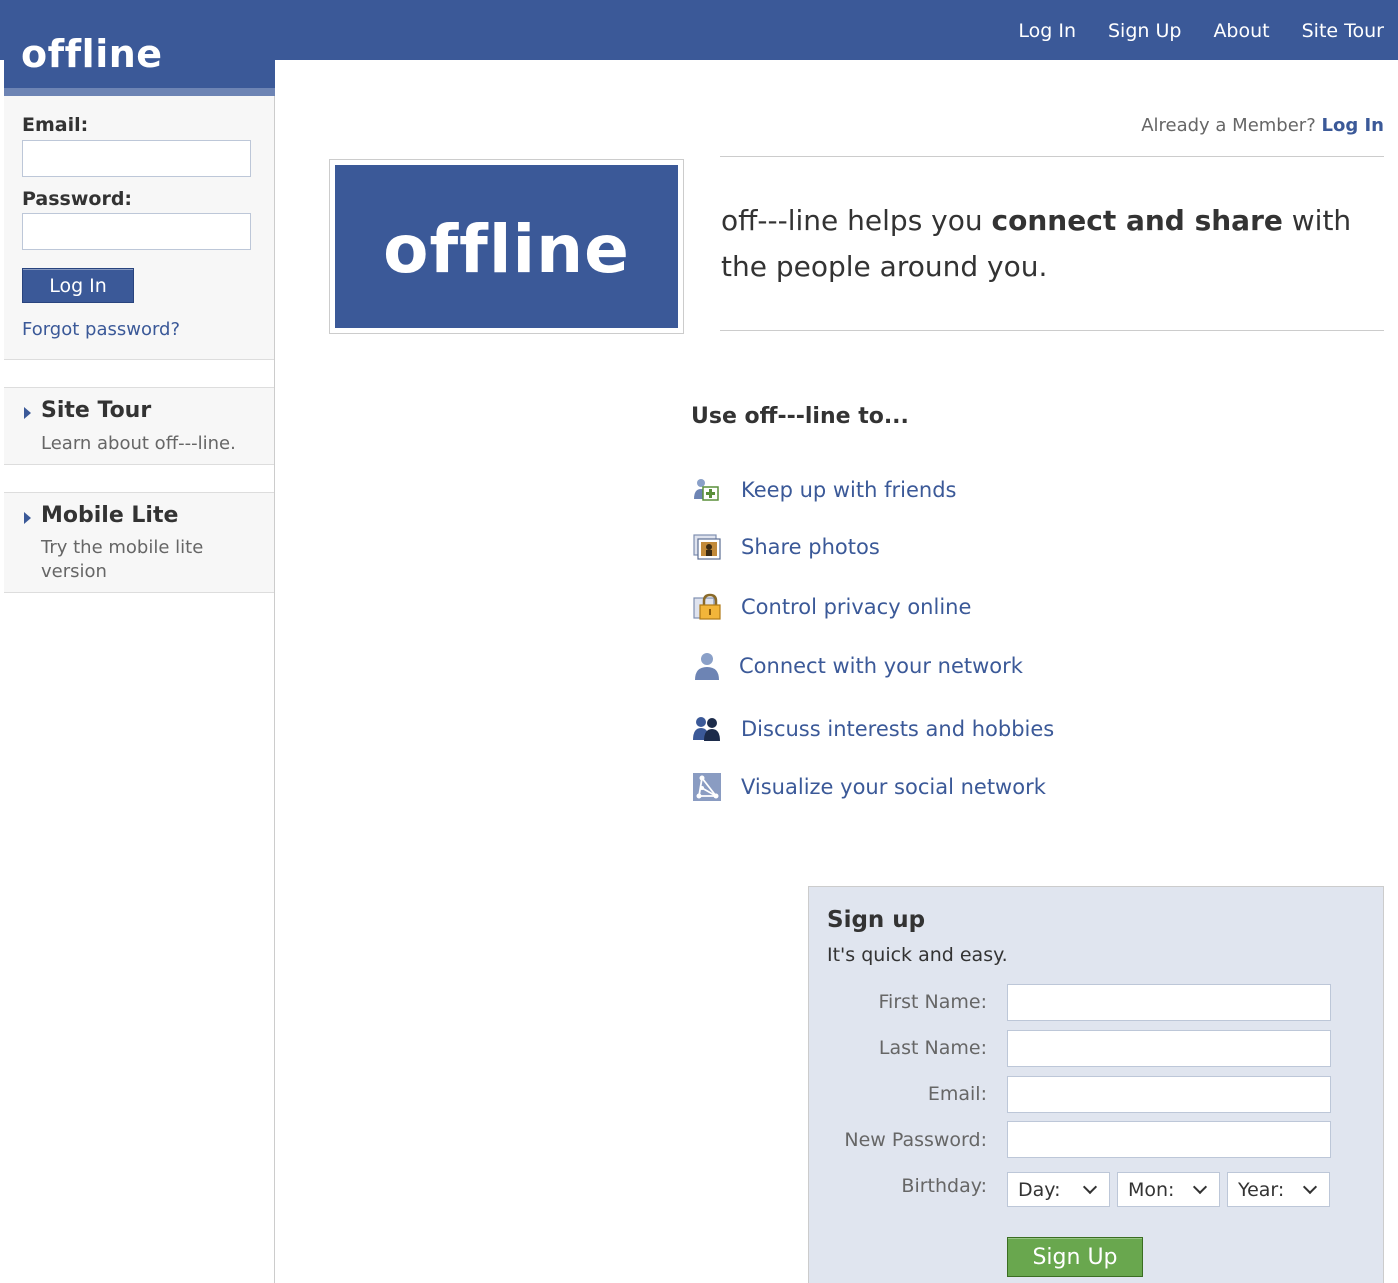 The image size is (1398, 1283). I want to click on signup-button: Sign Up, so click(1075, 1257).